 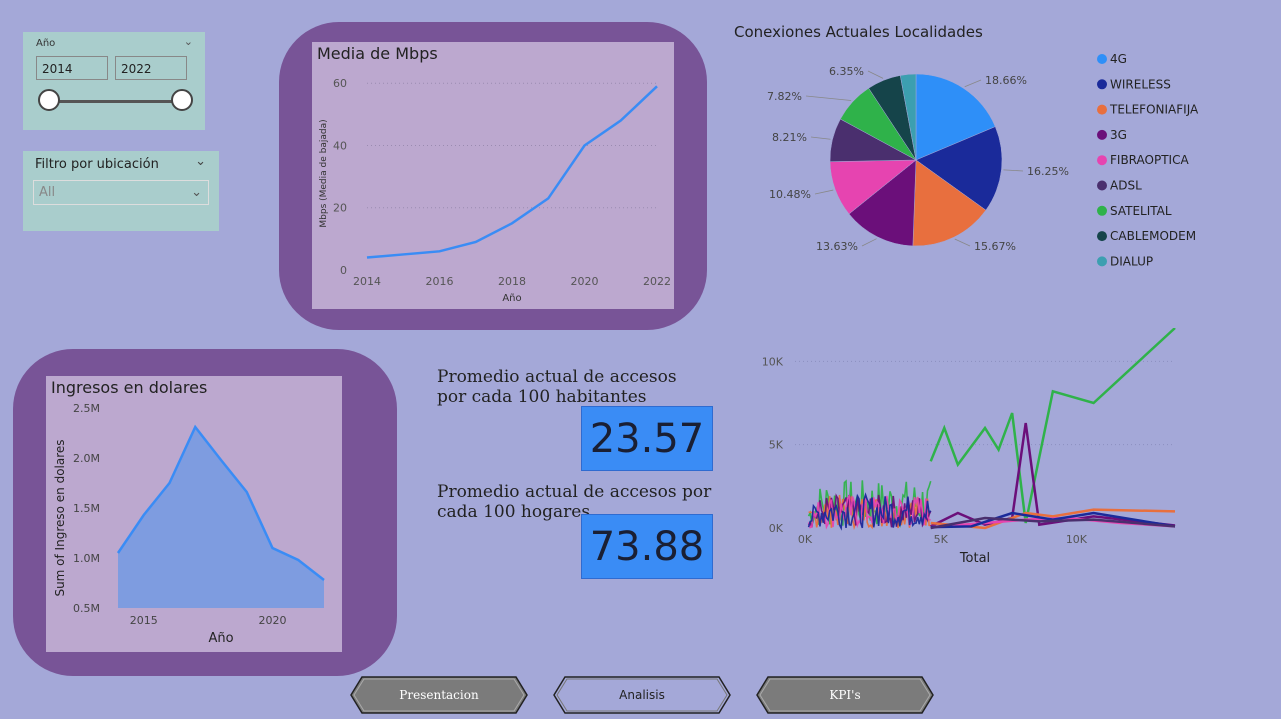 I want to click on y-tick-label: 0K, so click(x=776, y=528).